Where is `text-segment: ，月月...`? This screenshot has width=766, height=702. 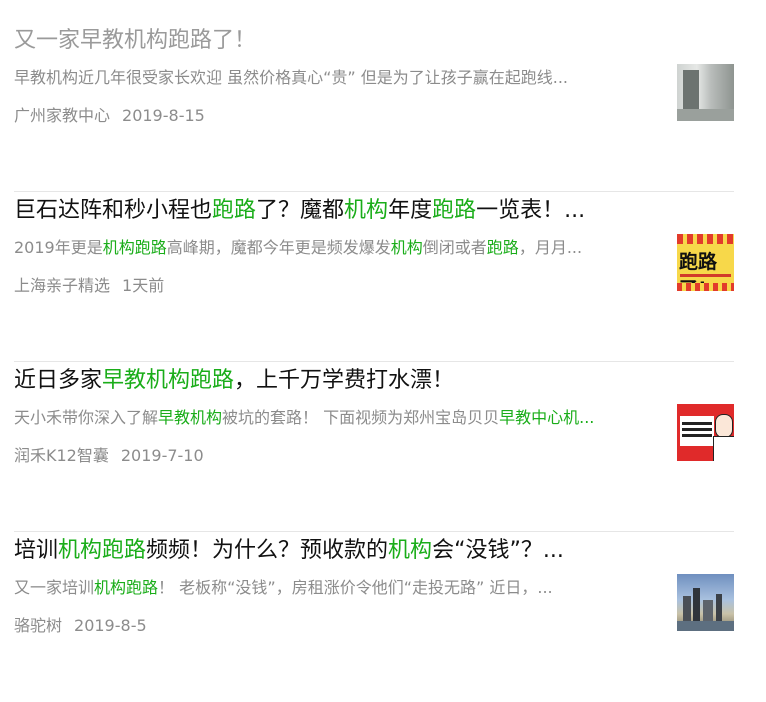
text-segment: ，月月... is located at coordinates (550, 247).